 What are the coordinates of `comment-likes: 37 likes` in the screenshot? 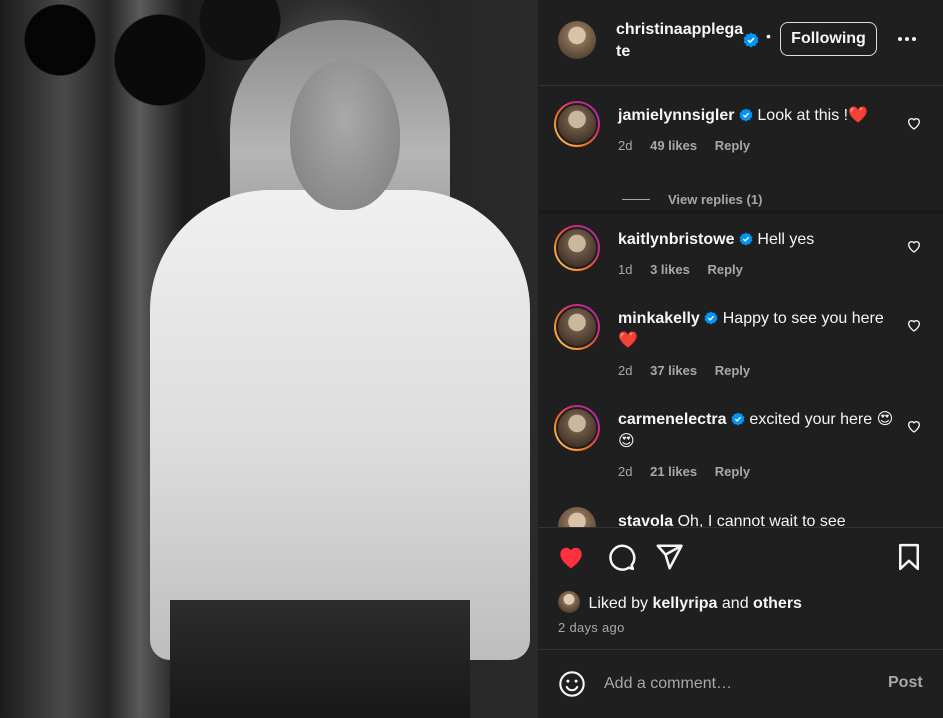 It's located at (673, 370).